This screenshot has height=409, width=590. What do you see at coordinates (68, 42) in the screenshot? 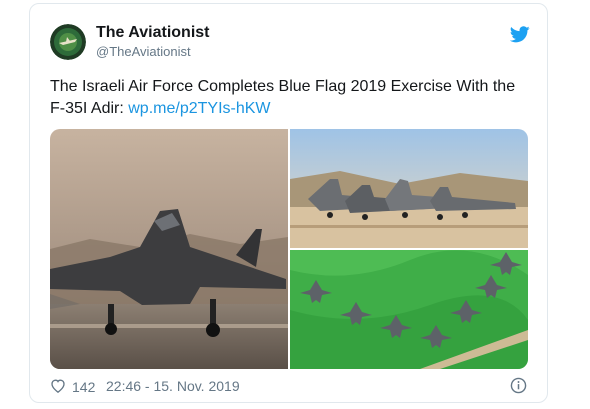
I see `author-avatar` at bounding box center [68, 42].